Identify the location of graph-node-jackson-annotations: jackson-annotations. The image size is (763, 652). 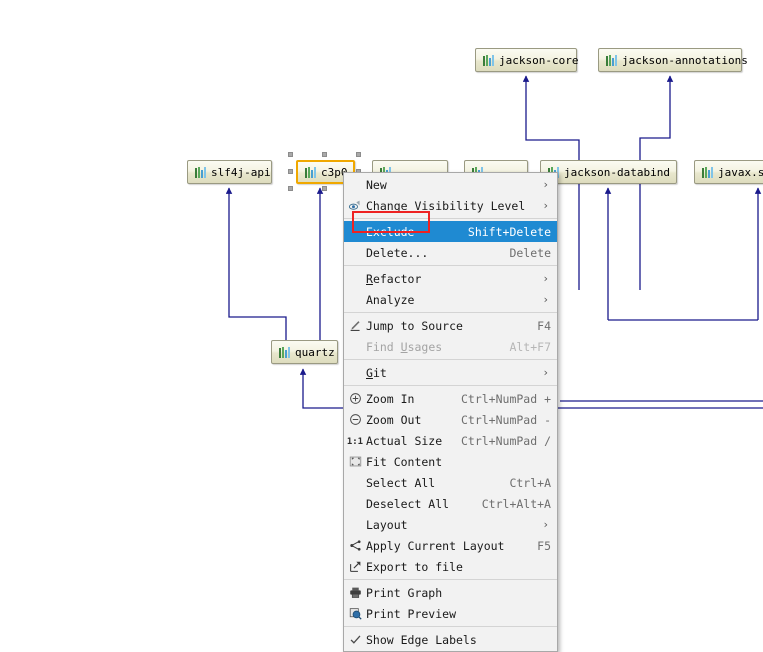
(673, 60).